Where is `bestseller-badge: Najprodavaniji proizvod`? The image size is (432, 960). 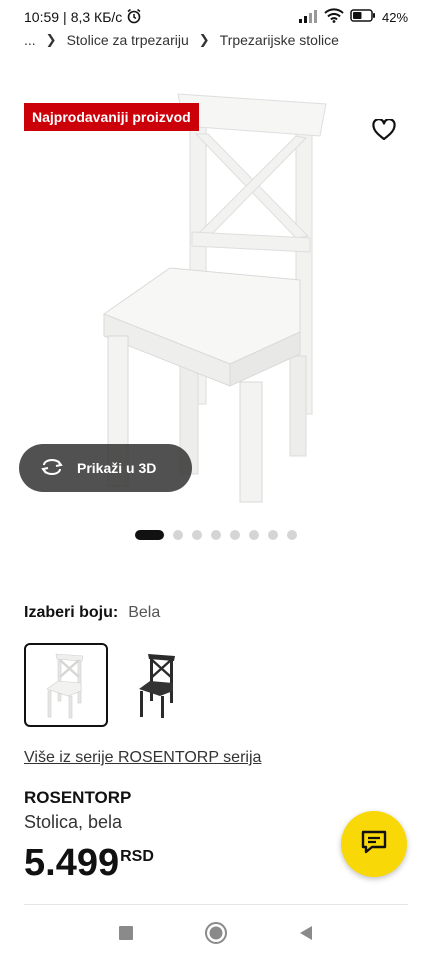 bestseller-badge: Najprodavaniji proizvod is located at coordinates (111, 117).